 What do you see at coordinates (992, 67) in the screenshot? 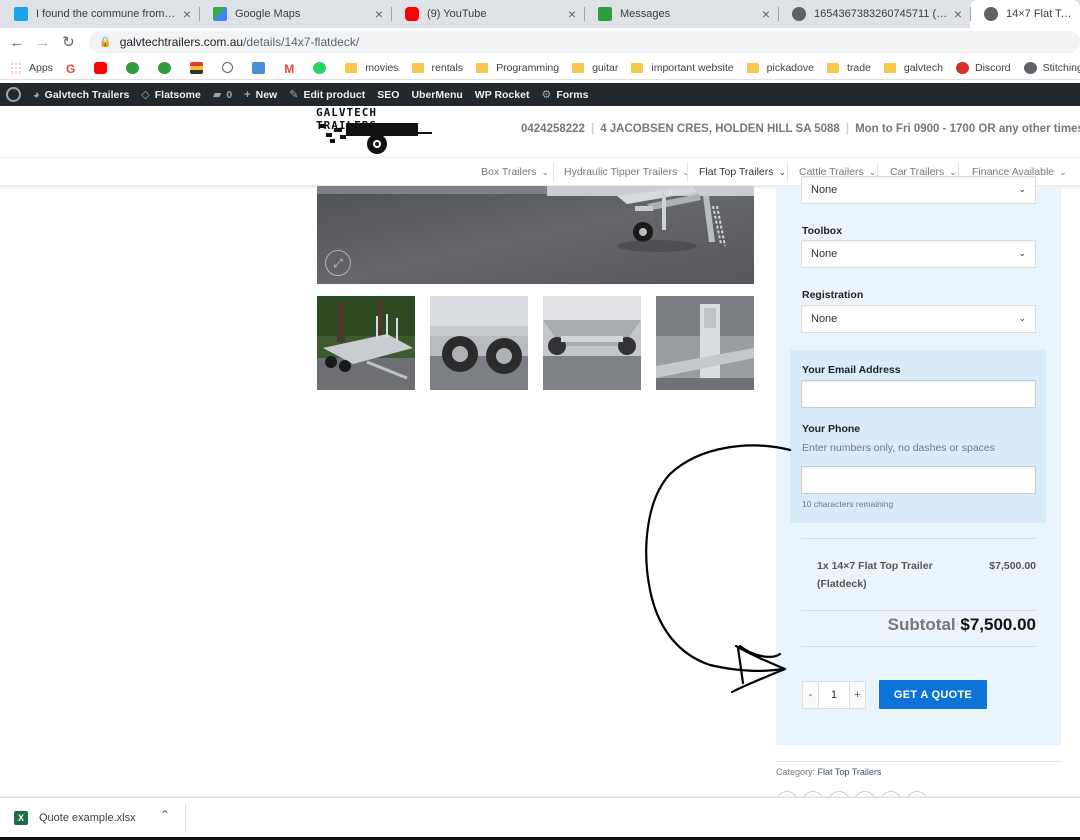
I see `bookmark-label: Discord` at bounding box center [992, 67].